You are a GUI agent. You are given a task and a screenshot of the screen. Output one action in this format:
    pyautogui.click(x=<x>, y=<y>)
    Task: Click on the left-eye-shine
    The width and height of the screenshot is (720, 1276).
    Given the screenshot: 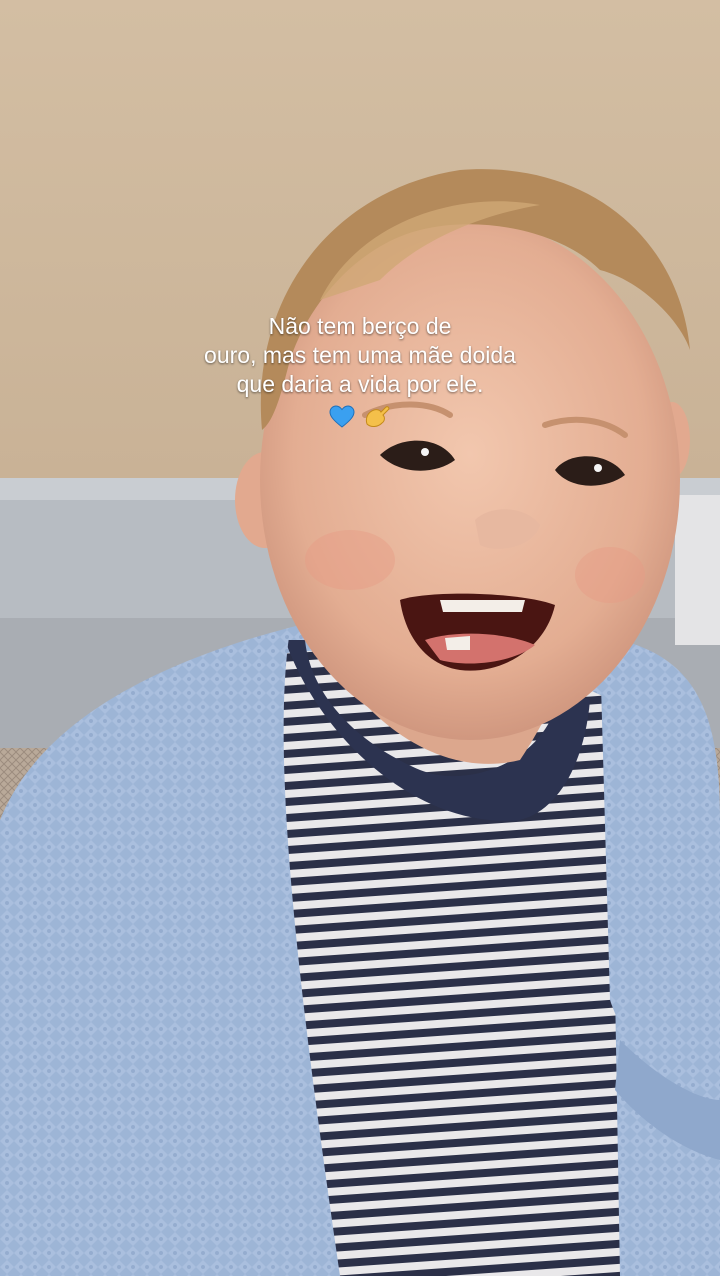 What is the action you would take?
    pyautogui.click(x=425, y=452)
    